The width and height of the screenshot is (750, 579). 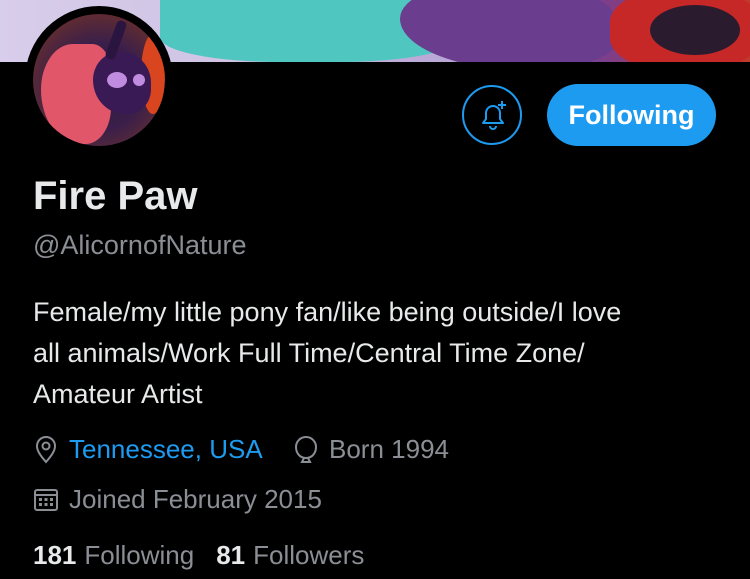 What do you see at coordinates (631, 115) in the screenshot?
I see `following-button: Following` at bounding box center [631, 115].